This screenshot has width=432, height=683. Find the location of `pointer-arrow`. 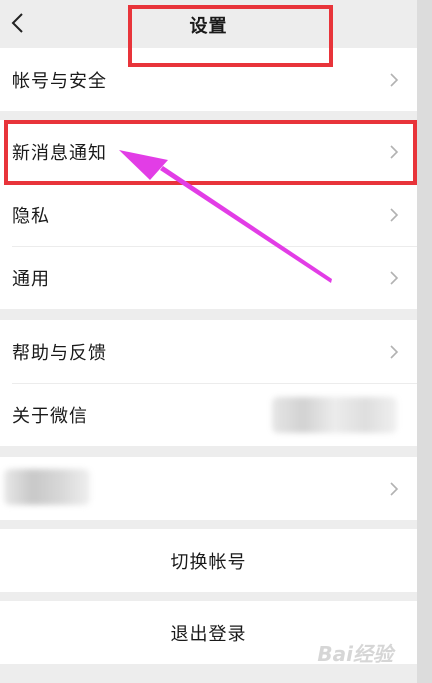

pointer-arrow is located at coordinates (225, 216).